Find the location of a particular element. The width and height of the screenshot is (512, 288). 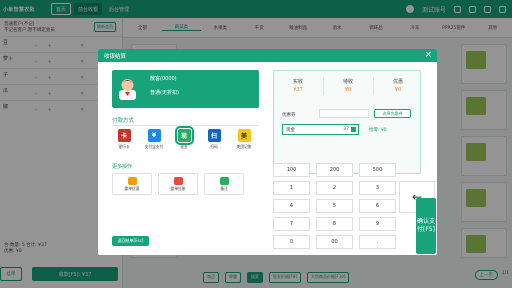

pay-method-cash: 现 现金 is located at coordinates (184, 139).